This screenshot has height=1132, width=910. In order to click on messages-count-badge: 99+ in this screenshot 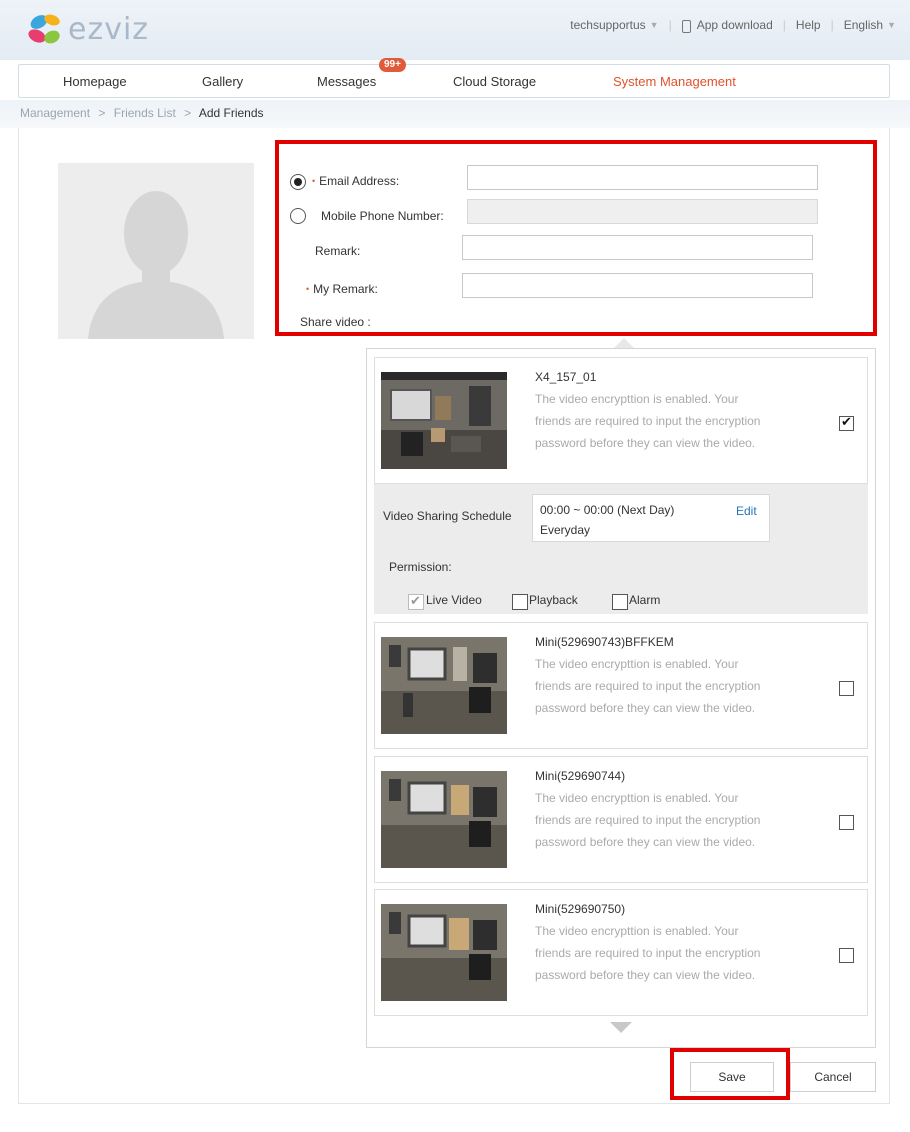, I will do `click(392, 65)`.